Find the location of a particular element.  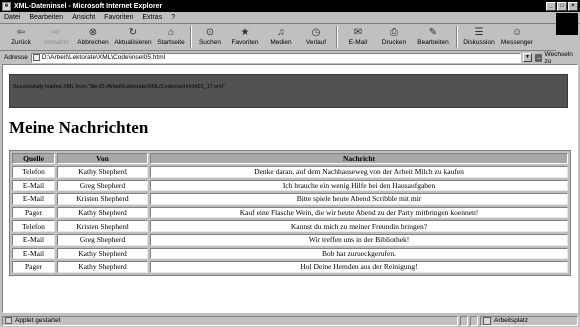

ie-logo-icon: e is located at coordinates (6, 6).